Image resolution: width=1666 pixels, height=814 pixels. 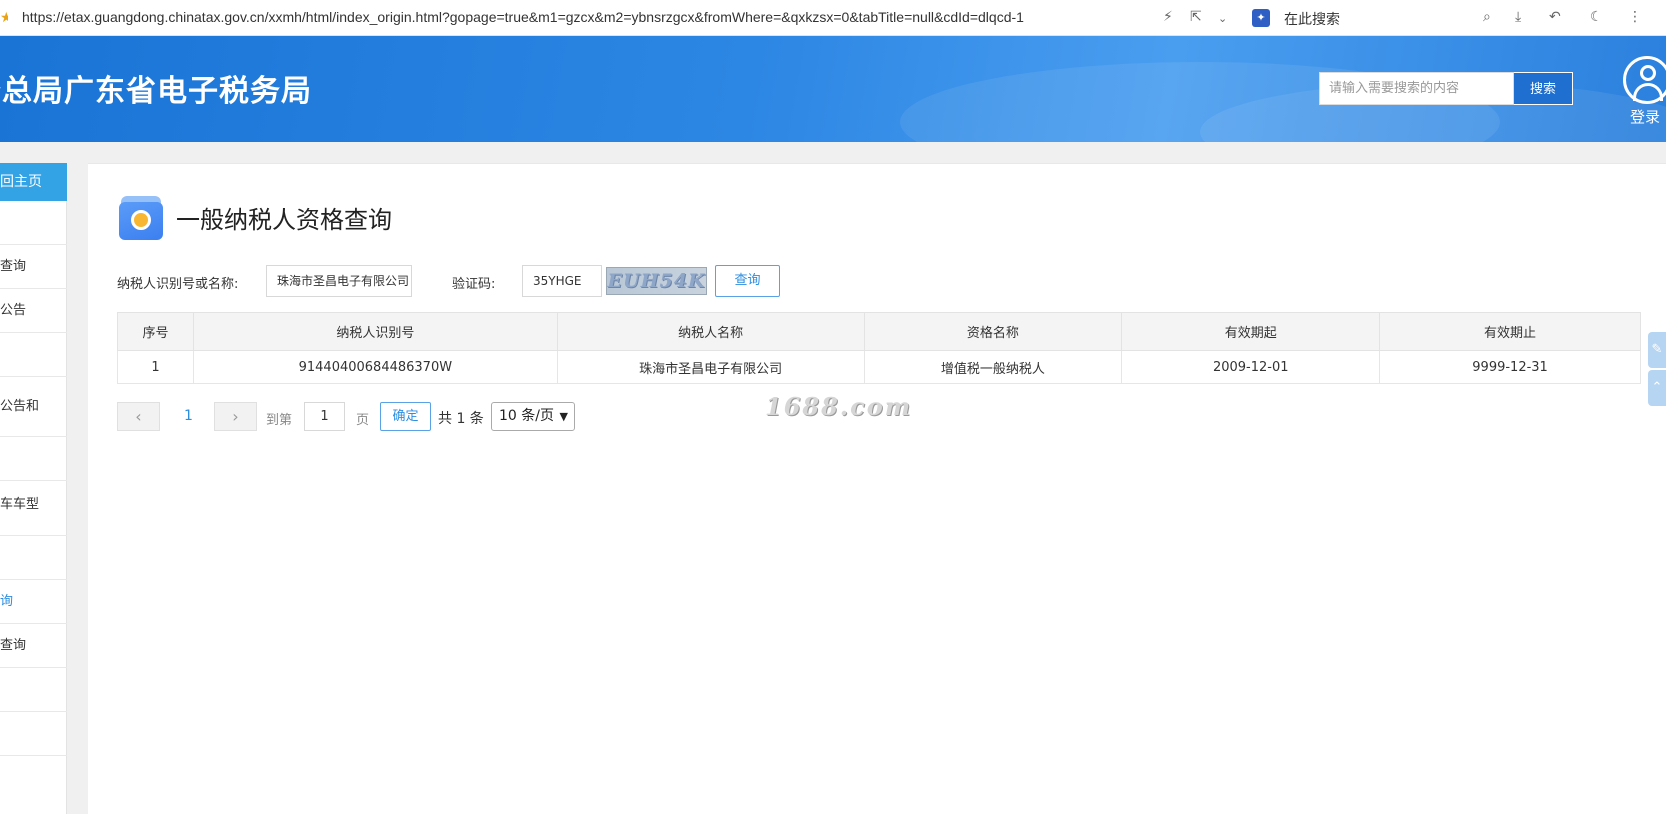 What do you see at coordinates (1645, 116) in the screenshot?
I see `login-link: 登录` at bounding box center [1645, 116].